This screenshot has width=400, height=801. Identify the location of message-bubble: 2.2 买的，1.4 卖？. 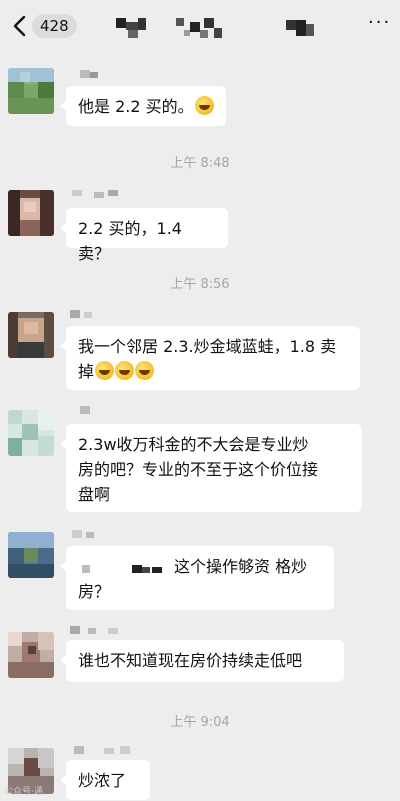
(144, 235).